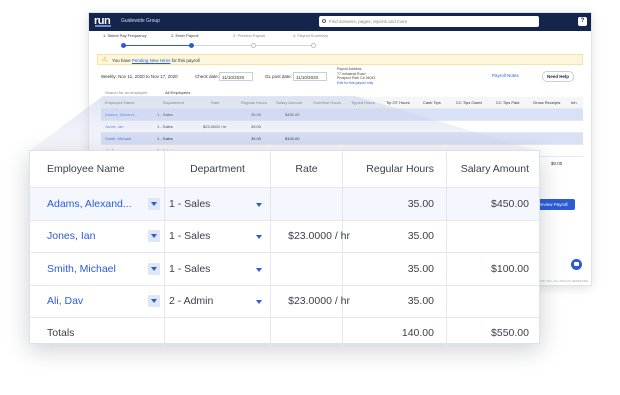 This screenshot has height=395, width=620. I want to click on help-icon: ?, so click(582, 21).